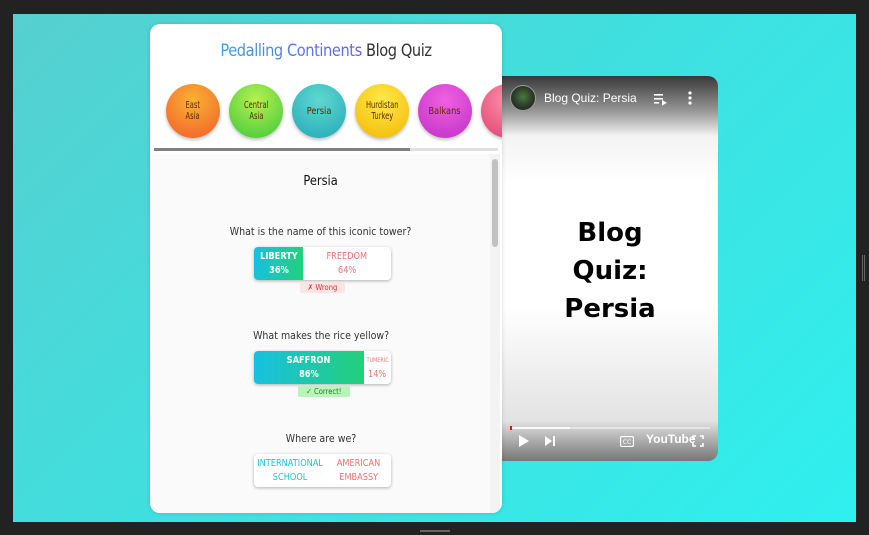 This screenshot has width=869, height=535. I want to click on bottom-resize-handle, so click(435, 531).